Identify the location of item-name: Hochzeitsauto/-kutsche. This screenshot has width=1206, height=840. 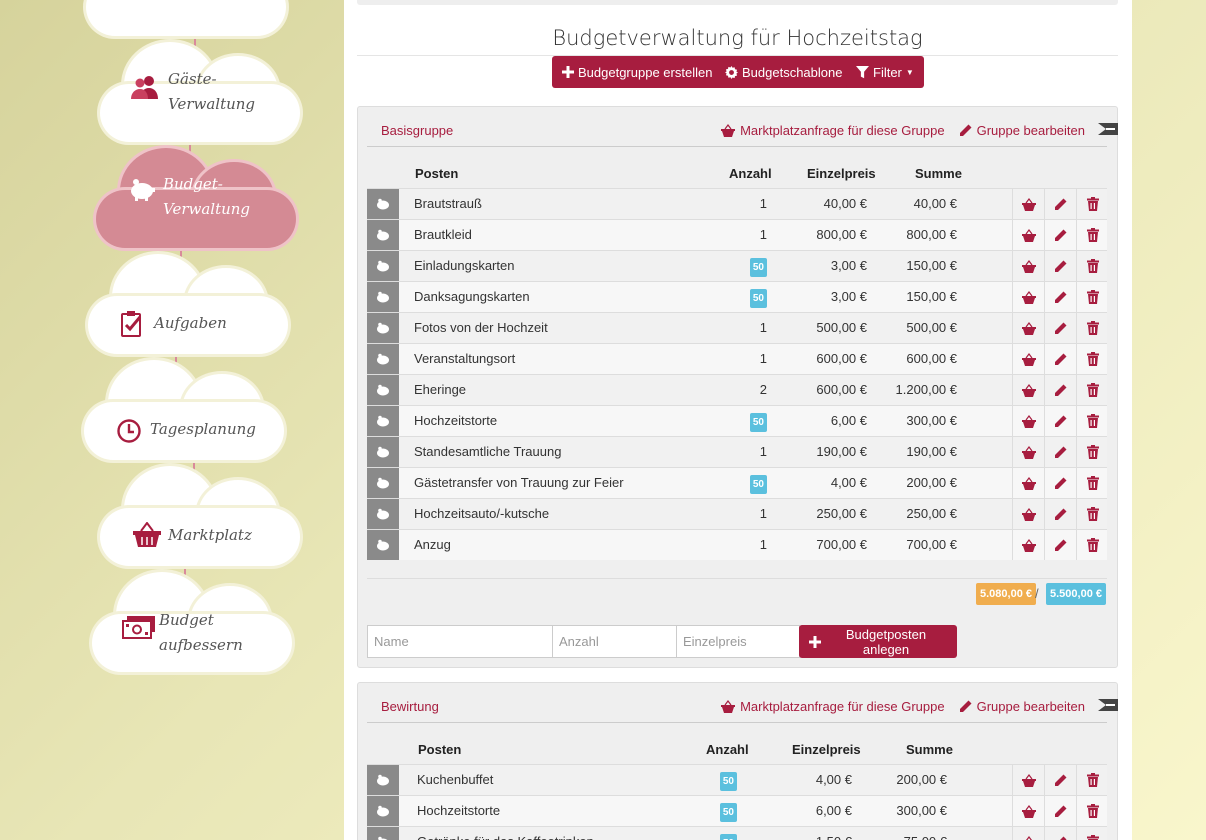
(481, 514).